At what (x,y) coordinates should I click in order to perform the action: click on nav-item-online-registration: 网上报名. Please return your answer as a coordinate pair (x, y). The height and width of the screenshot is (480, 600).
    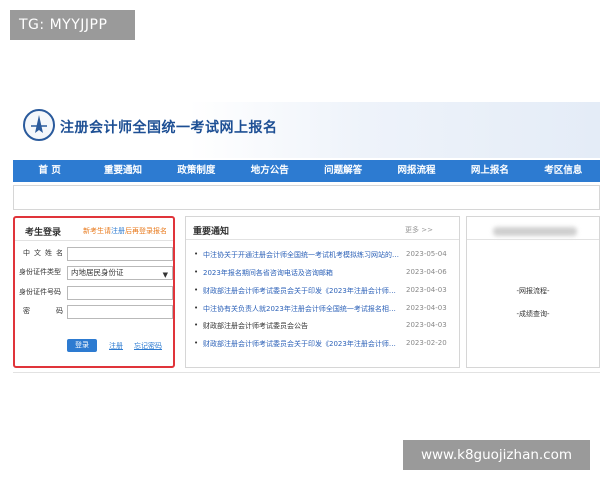
    Looking at the image, I should click on (489, 171).